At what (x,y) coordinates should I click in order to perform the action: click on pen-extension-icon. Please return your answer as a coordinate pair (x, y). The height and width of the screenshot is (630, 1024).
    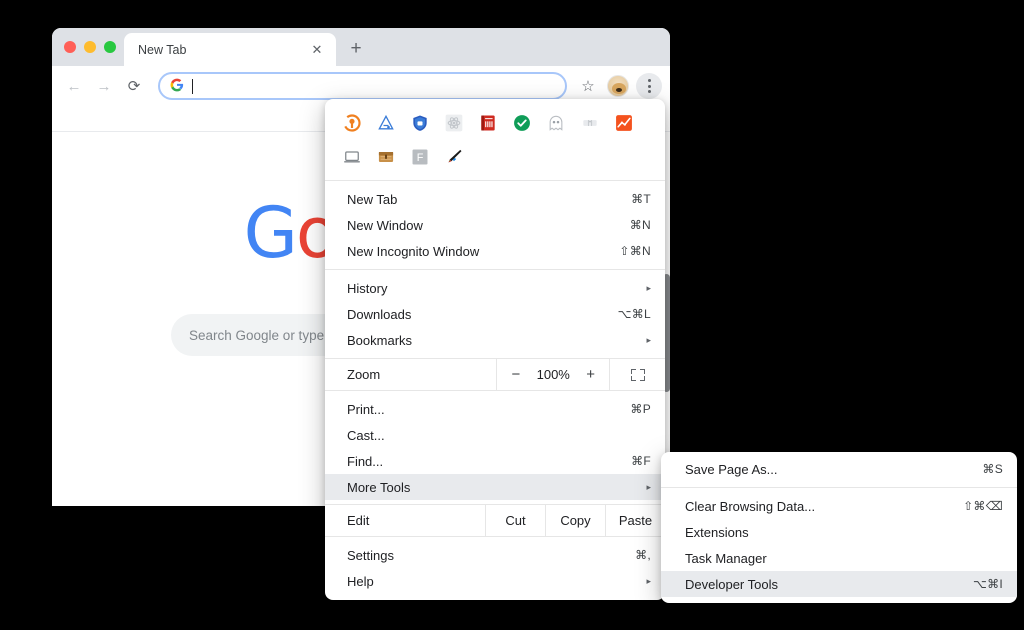
    Looking at the image, I should click on (454, 157).